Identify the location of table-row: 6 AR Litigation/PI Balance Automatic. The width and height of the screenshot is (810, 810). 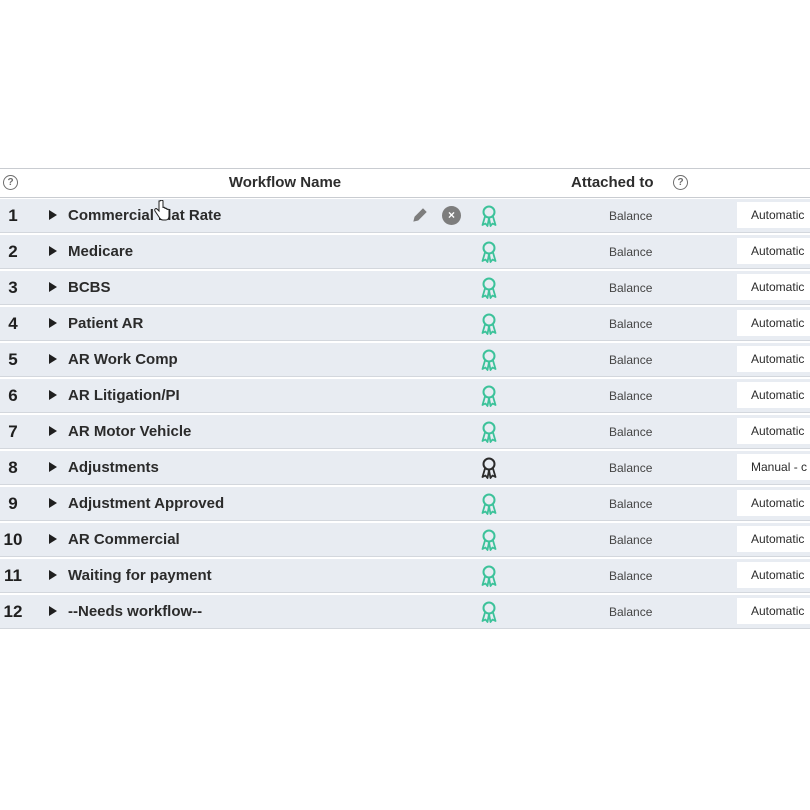
(405, 396).